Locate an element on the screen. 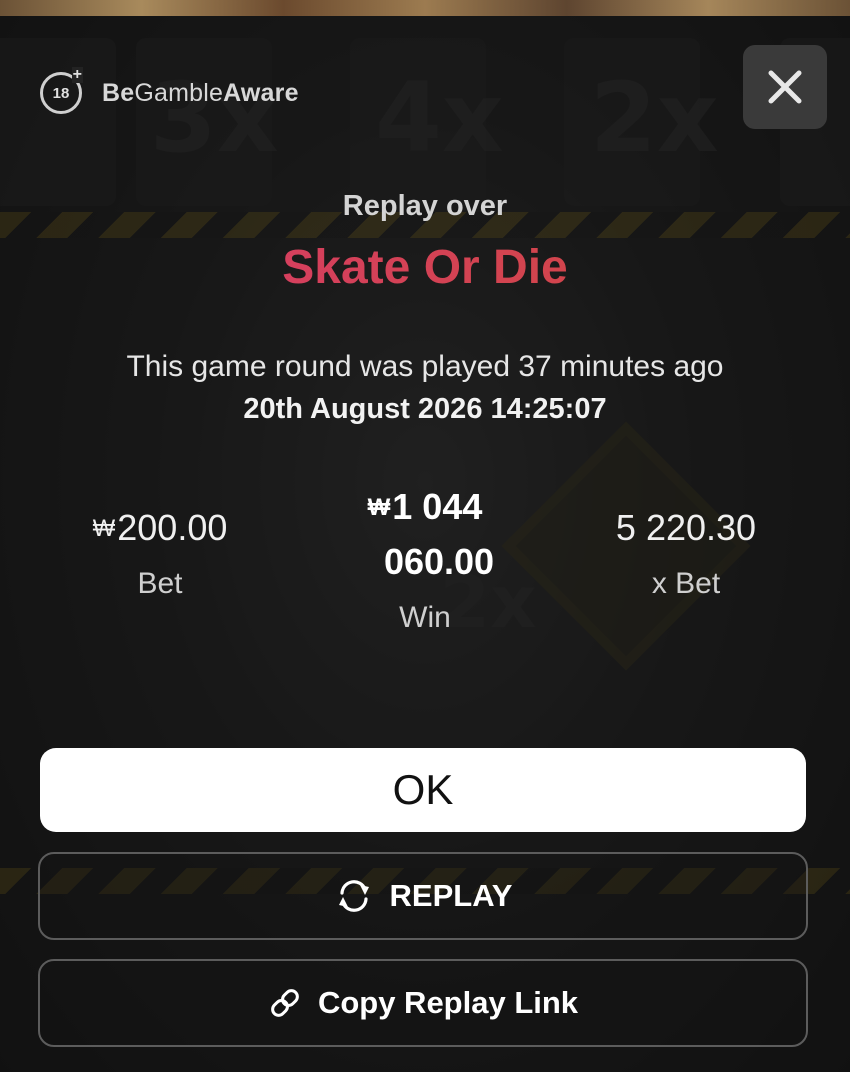 This screenshot has width=850, height=1072. link-icon is located at coordinates (285, 1003).